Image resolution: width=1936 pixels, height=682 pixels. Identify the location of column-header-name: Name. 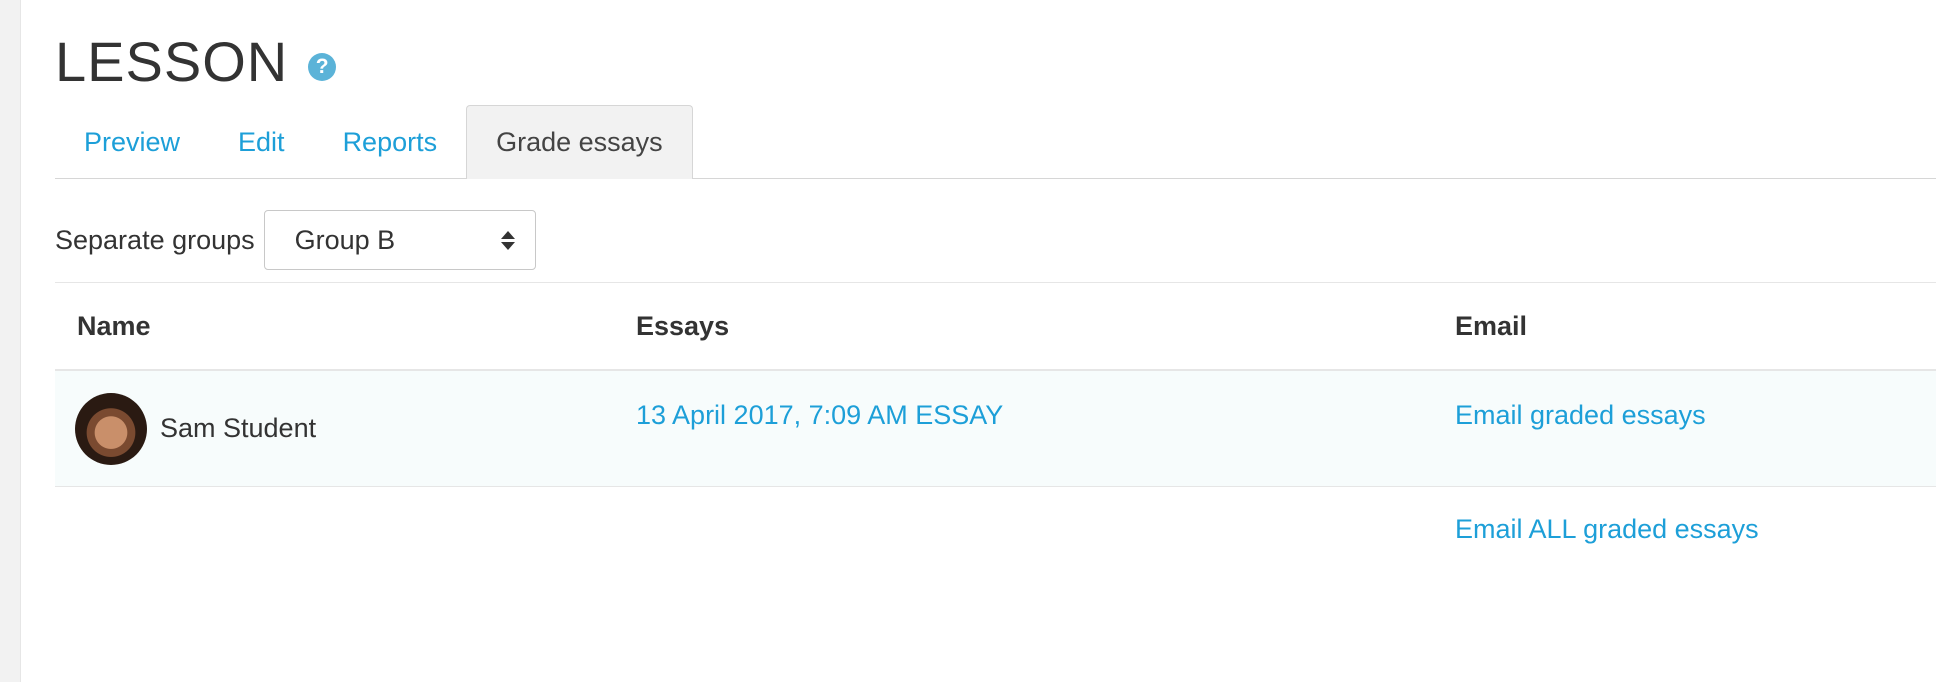
(114, 326).